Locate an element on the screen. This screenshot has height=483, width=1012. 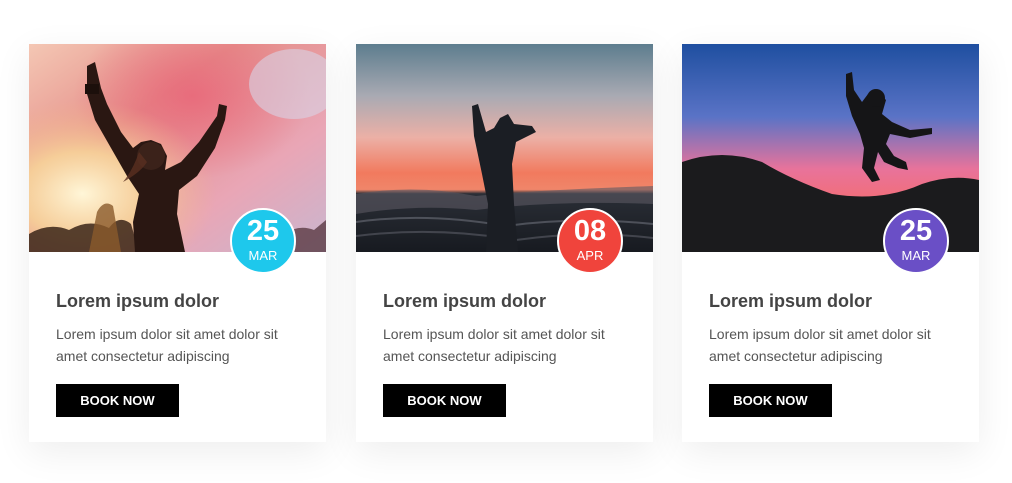
date-badge: 08 APR is located at coordinates (590, 241).